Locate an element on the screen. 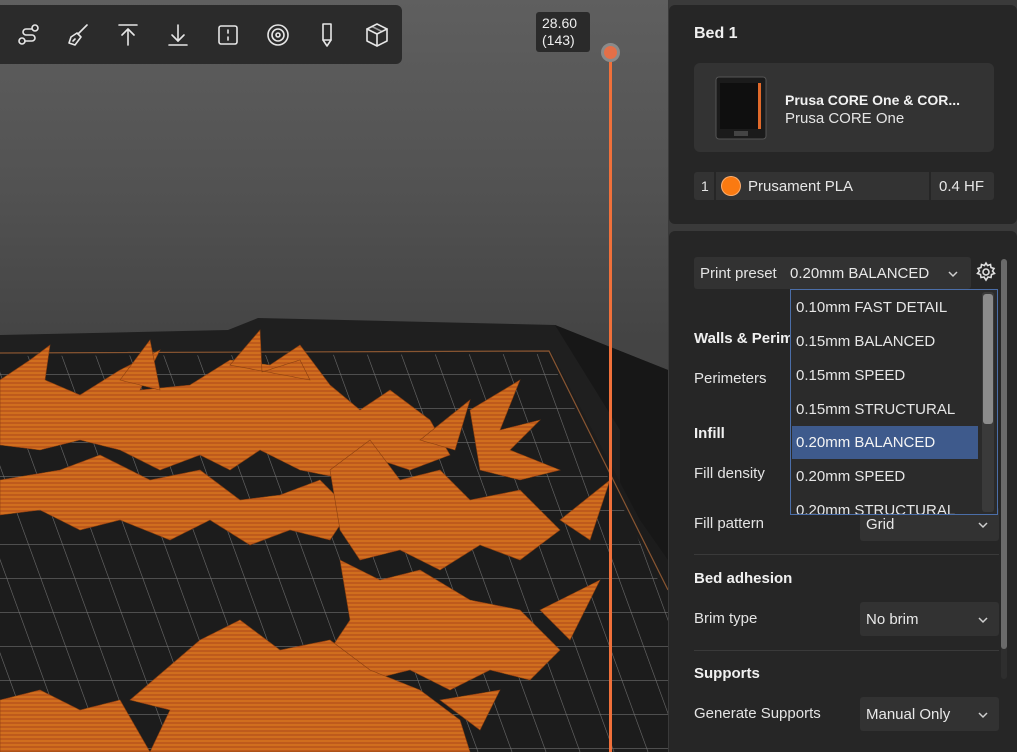 The height and width of the screenshot is (752, 1017). infill-section-title: Infill is located at coordinates (709, 433).